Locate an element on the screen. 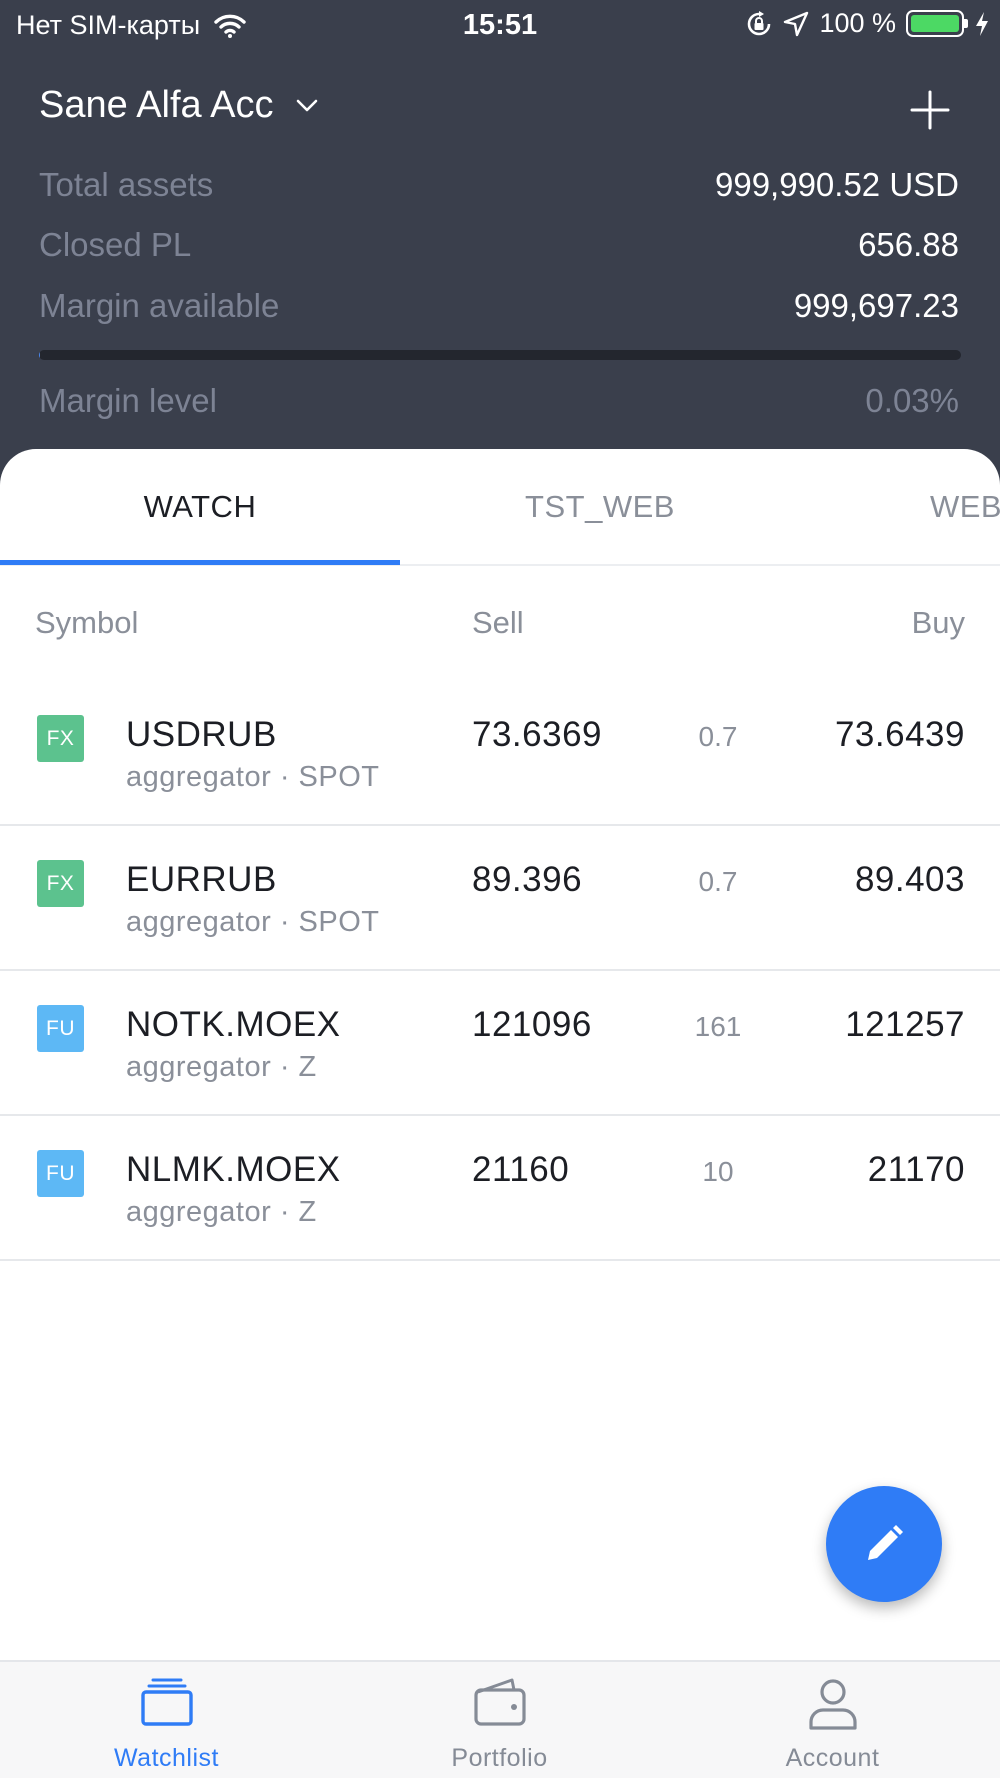 This screenshot has width=1000, height=1778. tab-watch: WATCH is located at coordinates (200, 507).